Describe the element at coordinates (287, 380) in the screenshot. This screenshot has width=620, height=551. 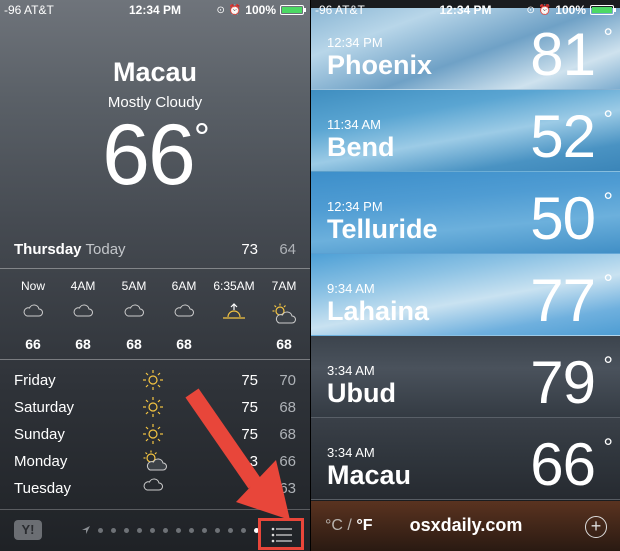
I see `day-low: 70` at that location.